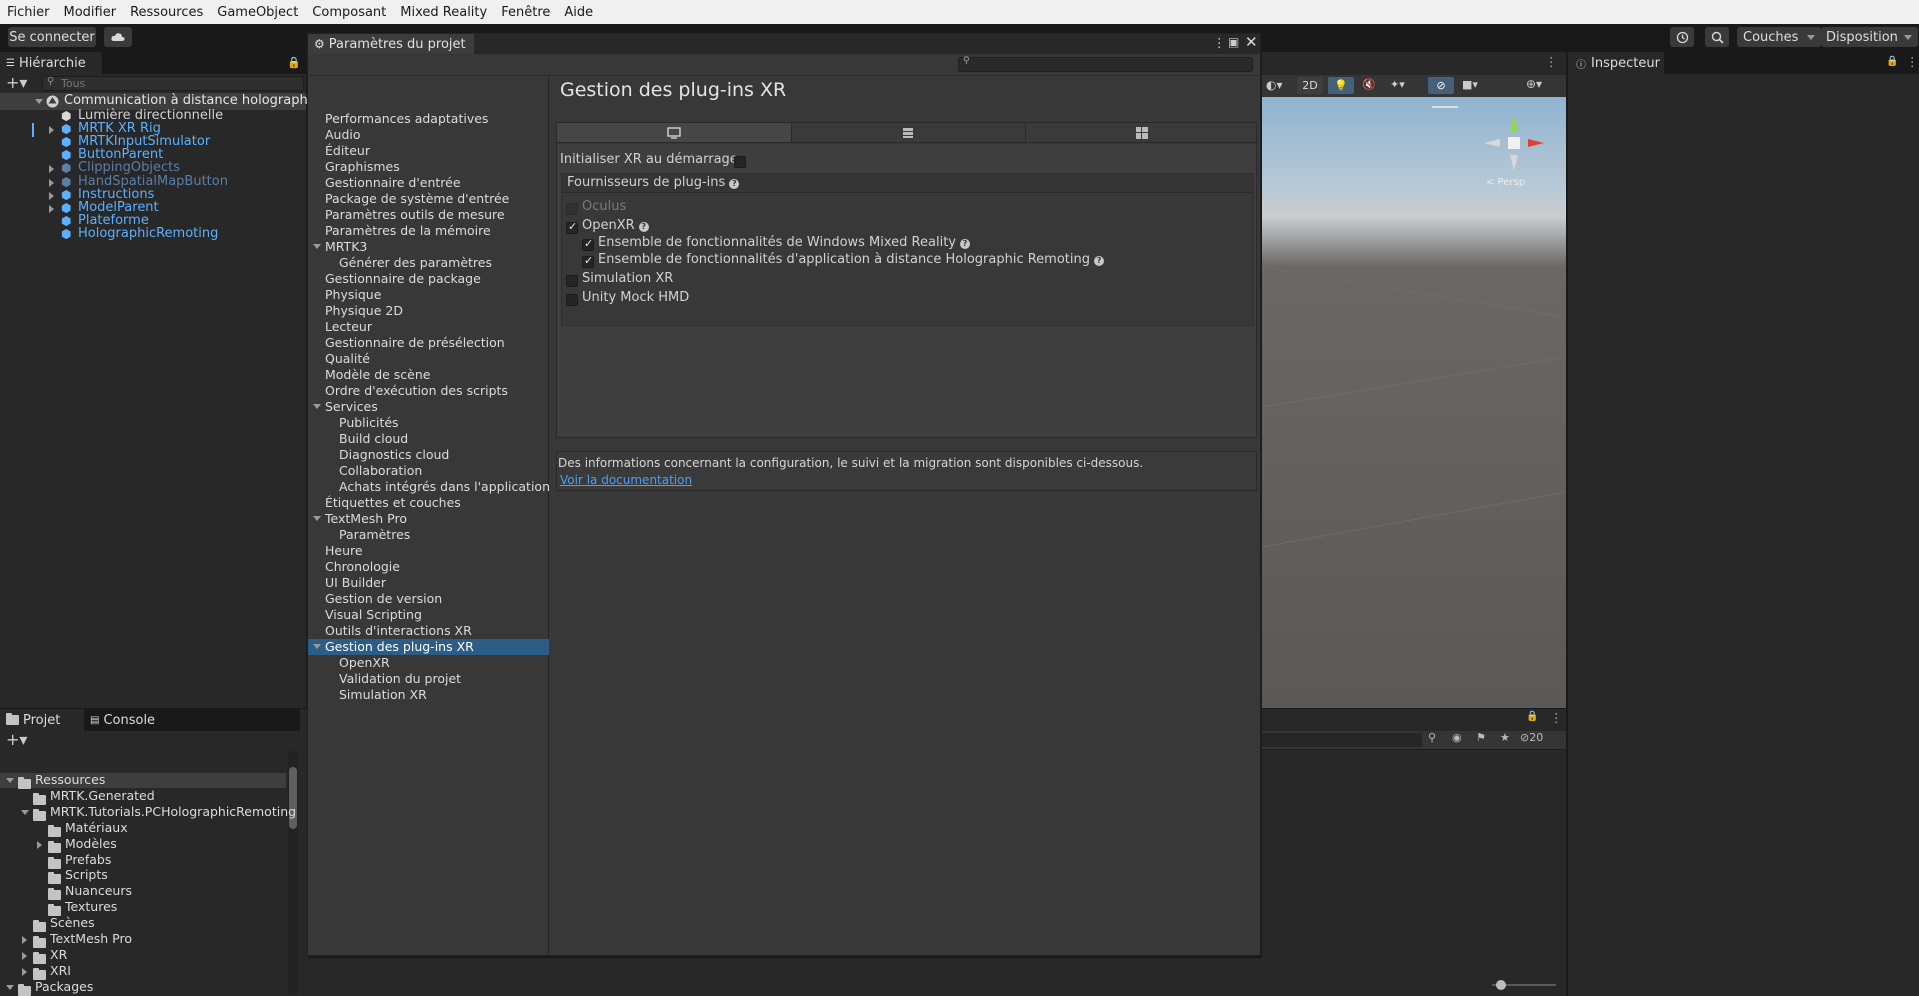  I want to click on menu-mixed-reality: Mixed Reality, so click(443, 12).